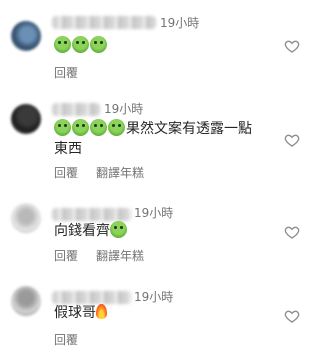 This screenshot has width=320, height=362. I want to click on comment-text, so click(81, 46).